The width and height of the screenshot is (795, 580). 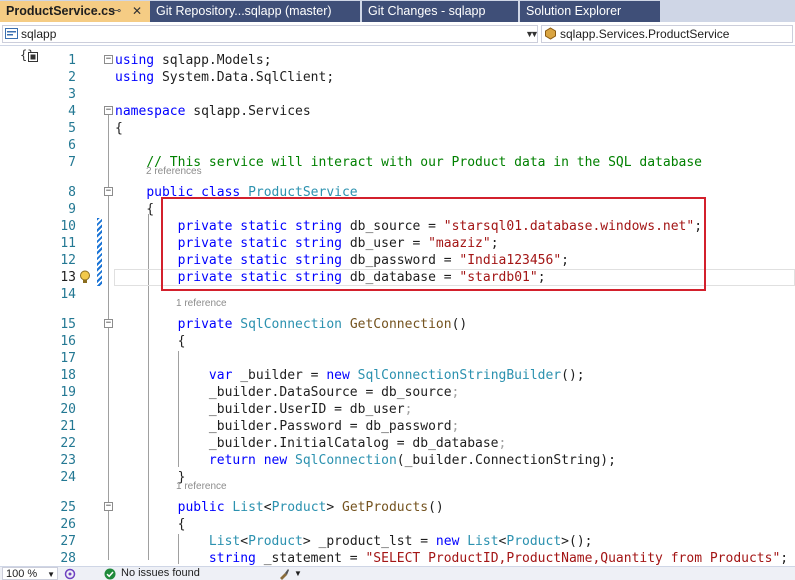 What do you see at coordinates (68, 460) in the screenshot?
I see `line-number: 23` at bounding box center [68, 460].